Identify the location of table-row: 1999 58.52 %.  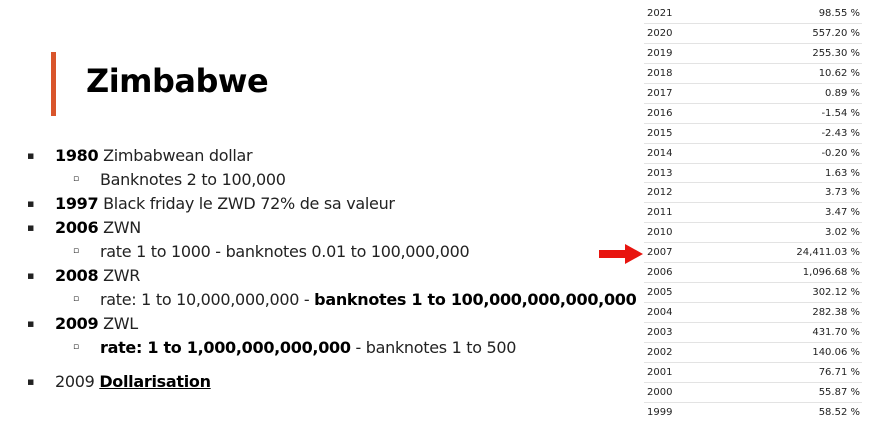
(753, 413).